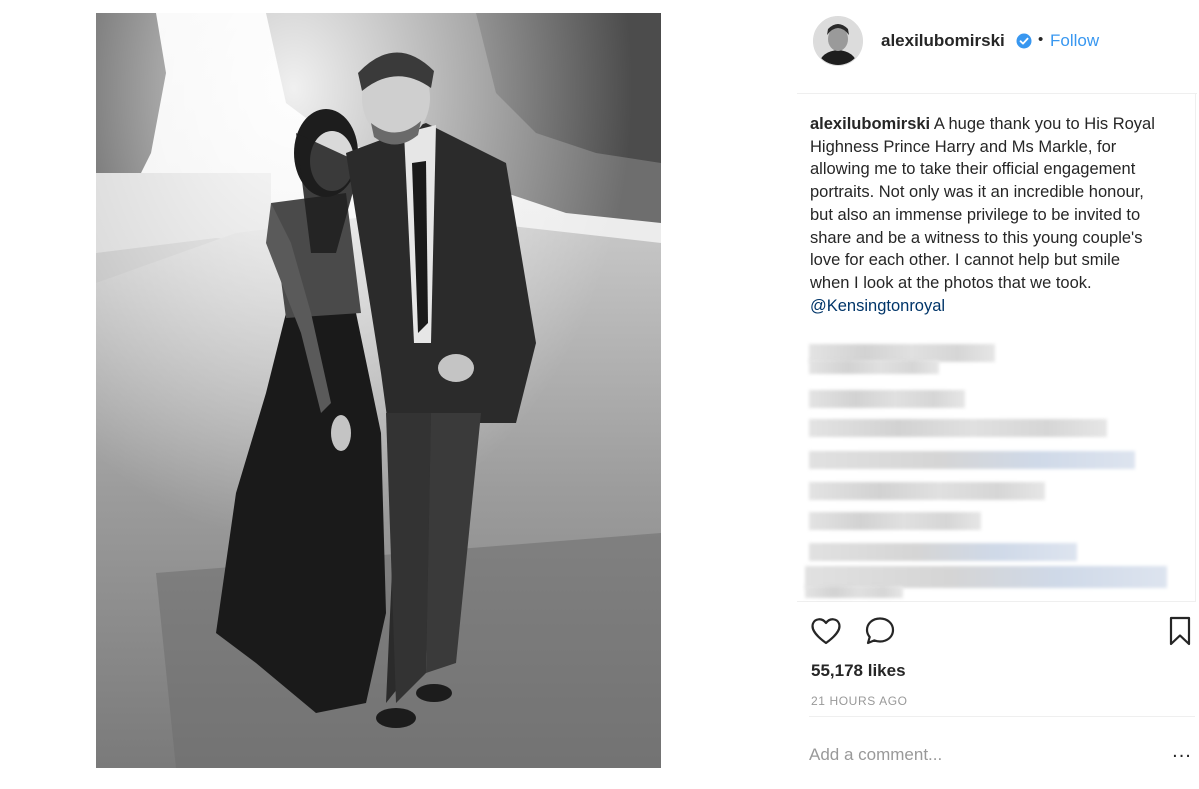  What do you see at coordinates (974, 755) in the screenshot?
I see `comment-input` at bounding box center [974, 755].